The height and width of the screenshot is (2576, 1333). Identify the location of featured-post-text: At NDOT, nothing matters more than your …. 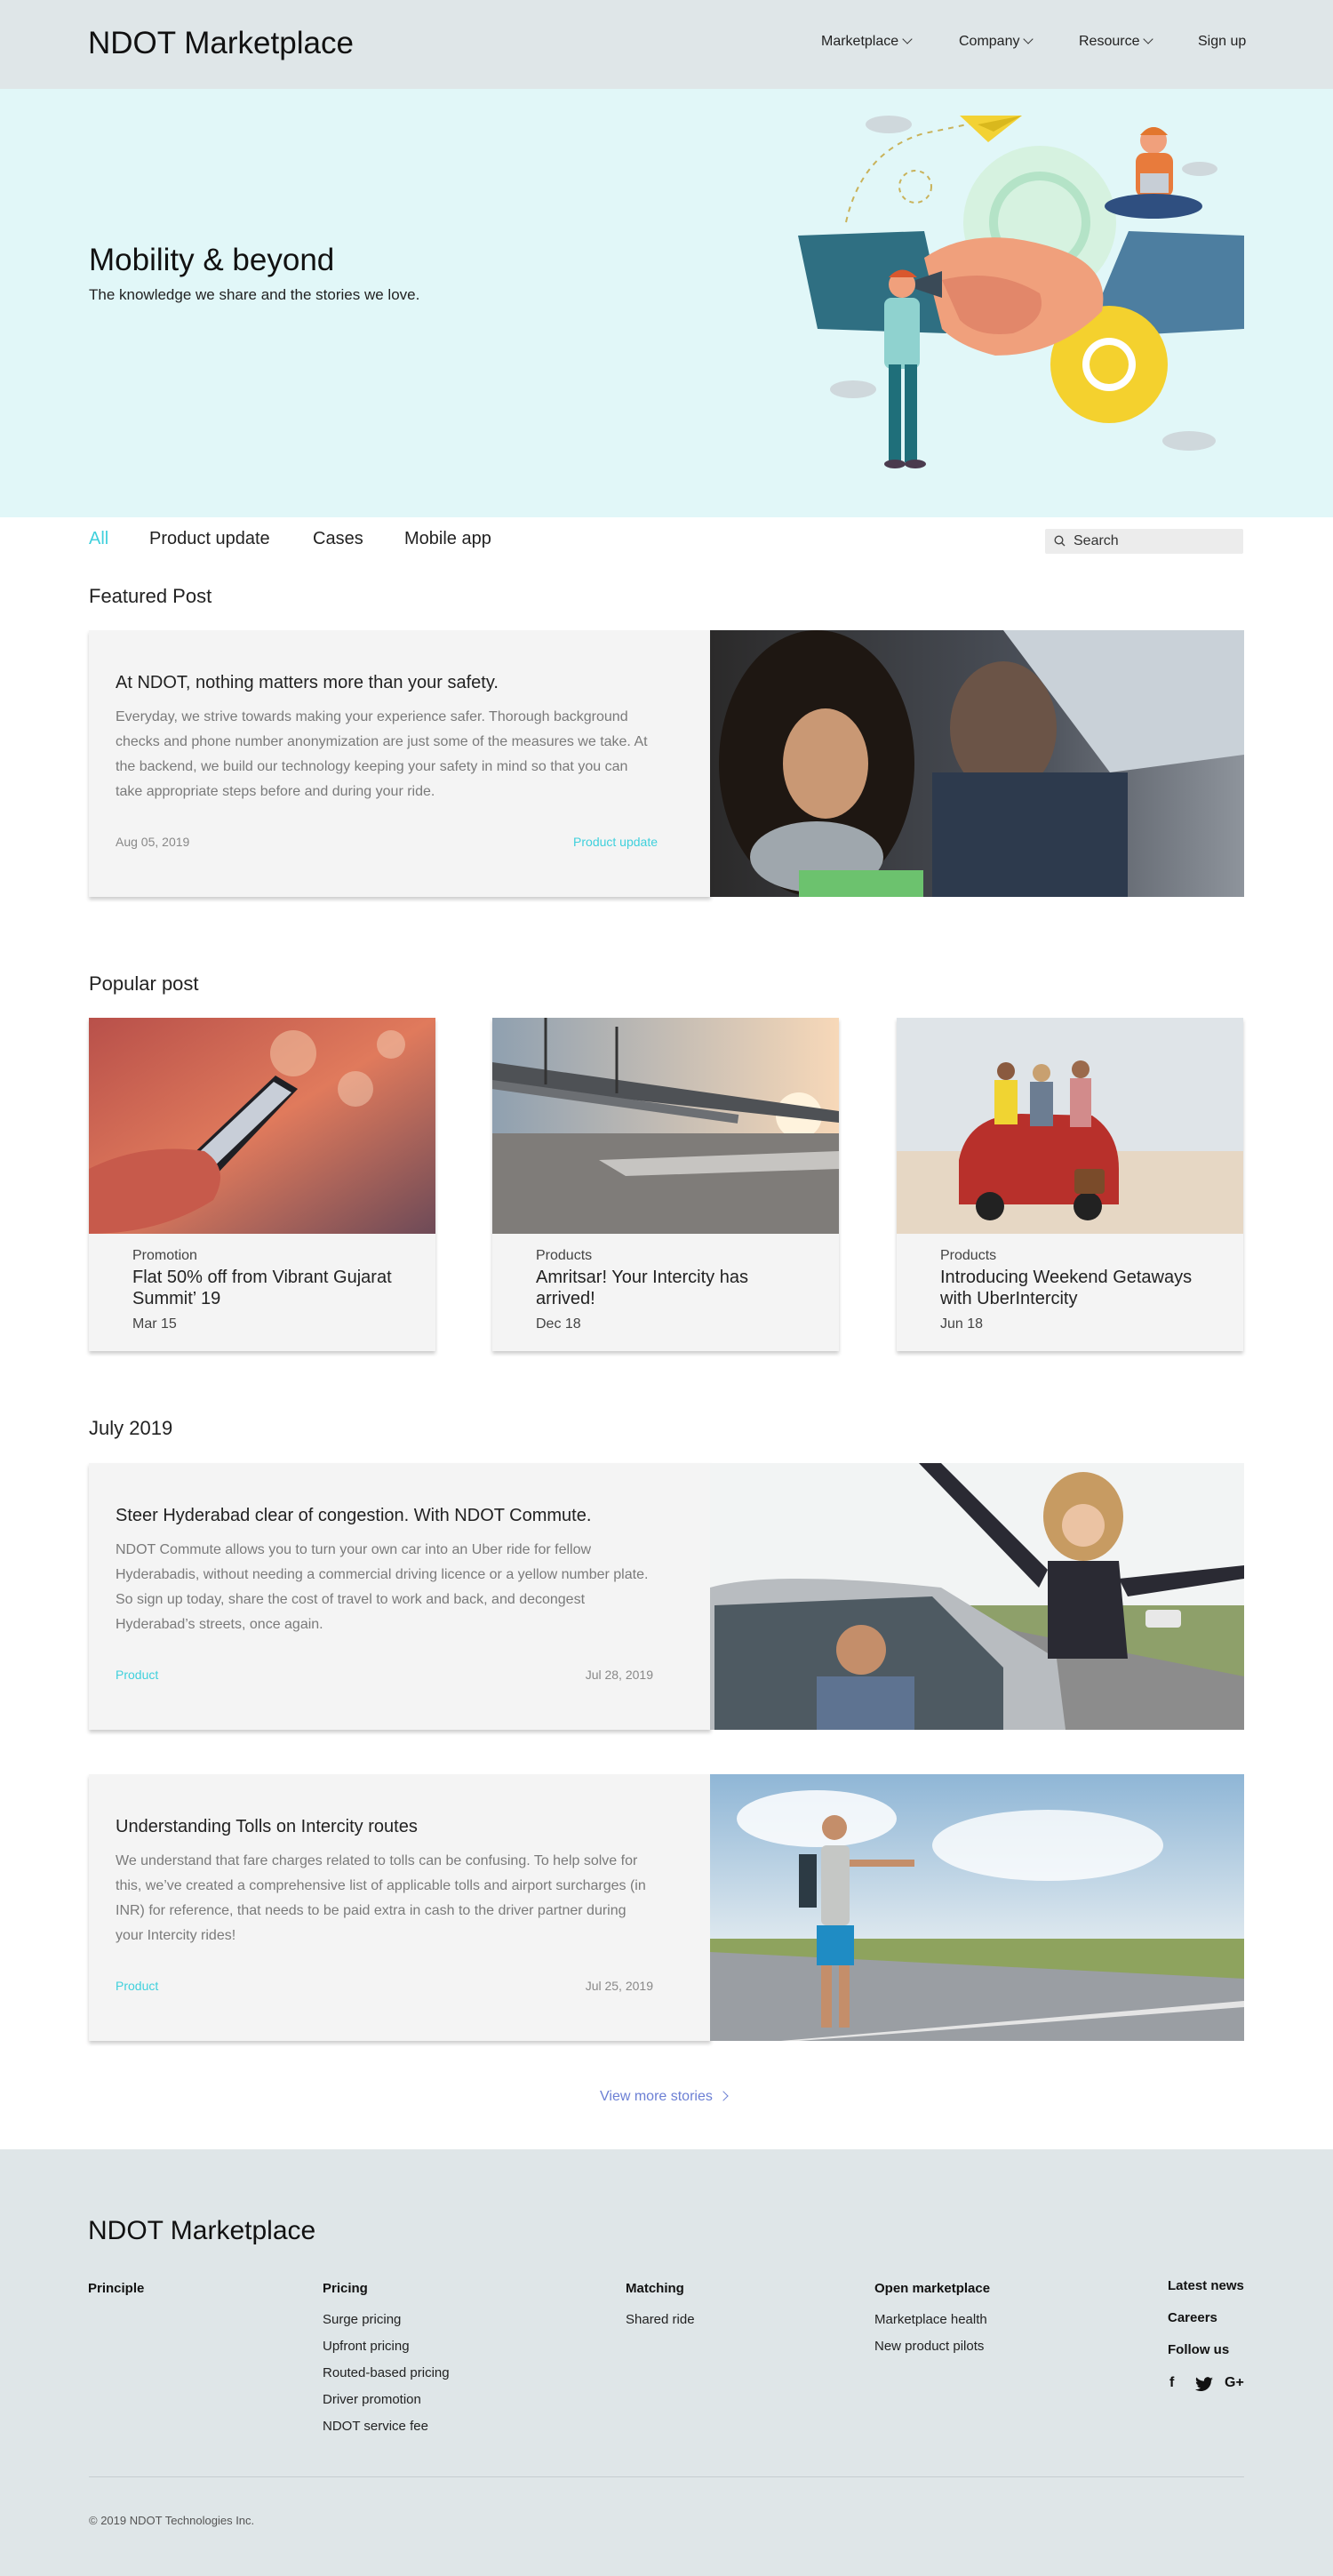
(400, 763).